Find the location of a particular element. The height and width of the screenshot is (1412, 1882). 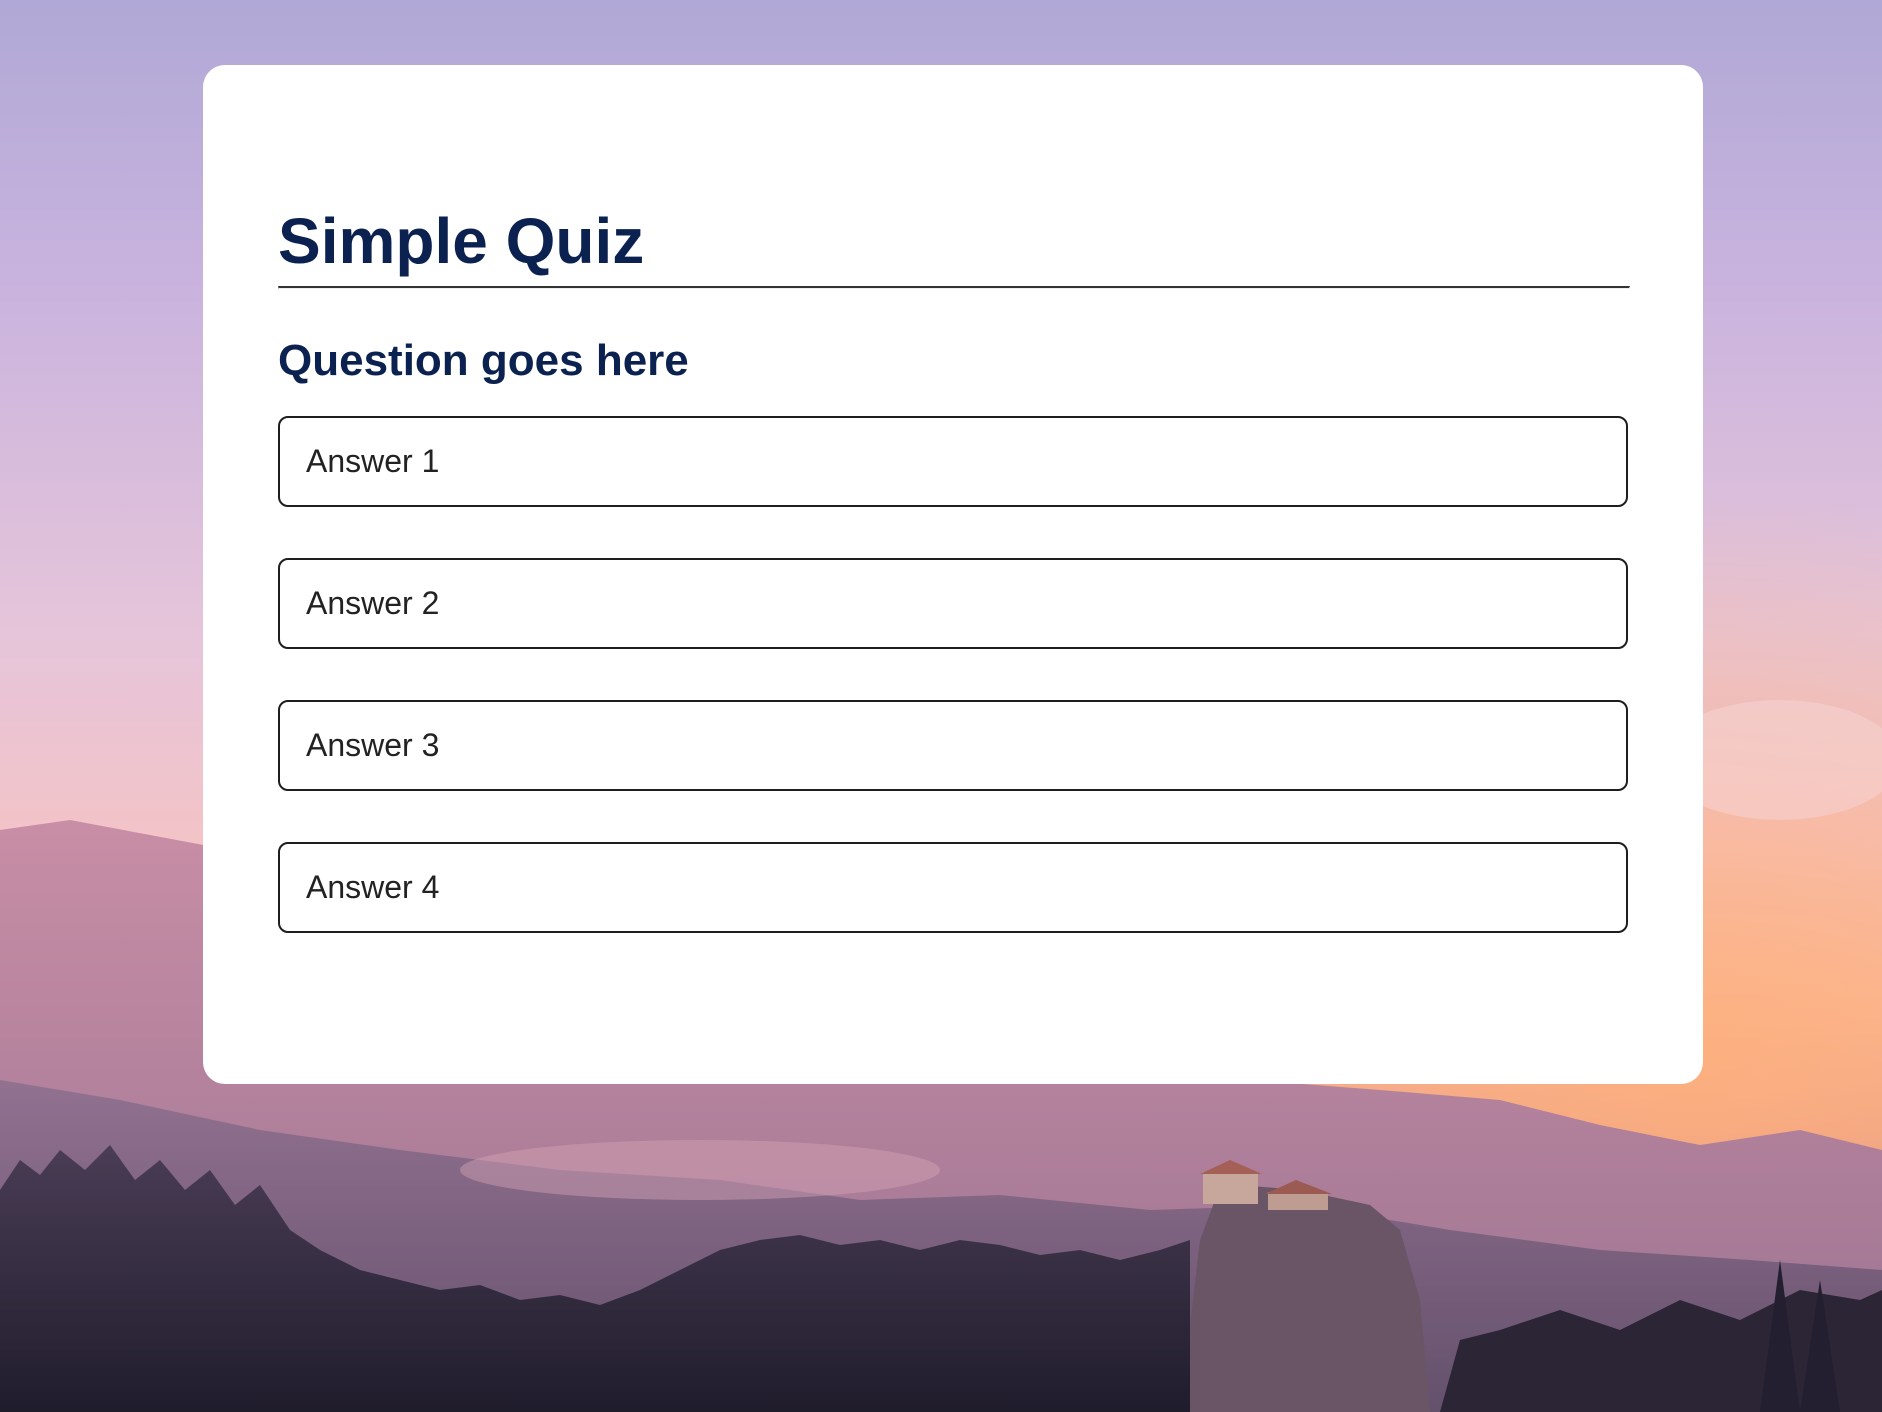

answer-button-3: Answer 3 is located at coordinates (953, 745).